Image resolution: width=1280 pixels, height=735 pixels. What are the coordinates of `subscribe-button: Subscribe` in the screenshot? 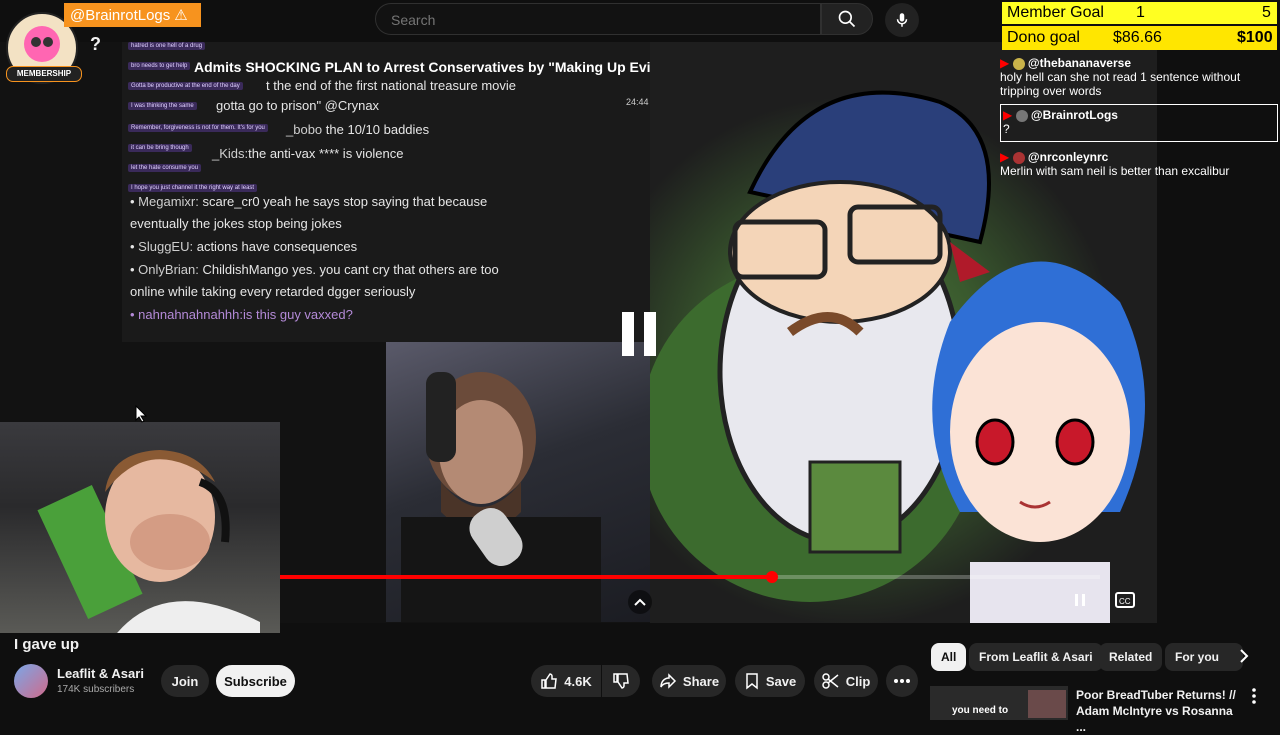 It's located at (255, 681).